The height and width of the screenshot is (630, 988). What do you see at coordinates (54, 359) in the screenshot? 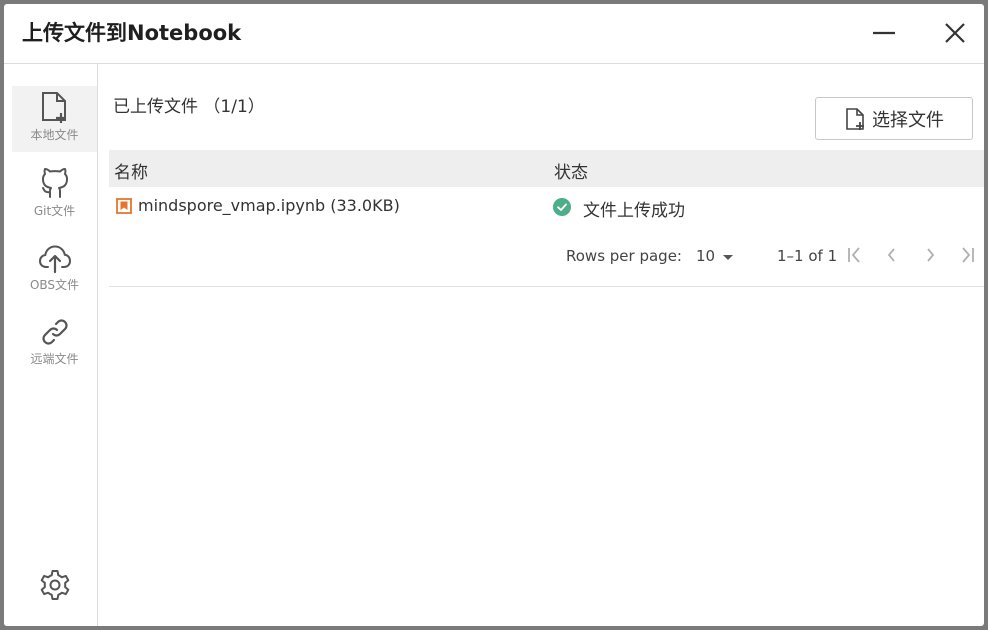
I see `sidebar-item-label: 远端文件` at bounding box center [54, 359].